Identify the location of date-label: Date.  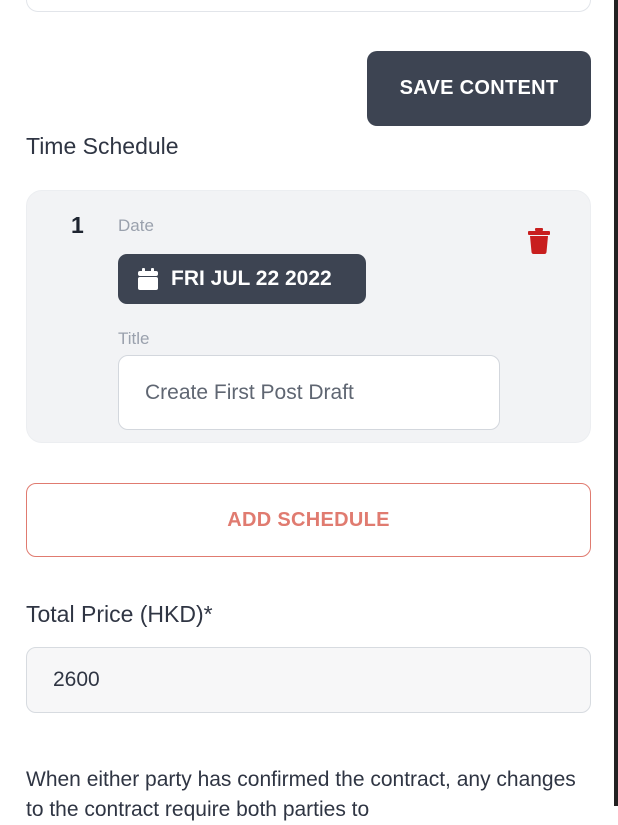
(136, 225).